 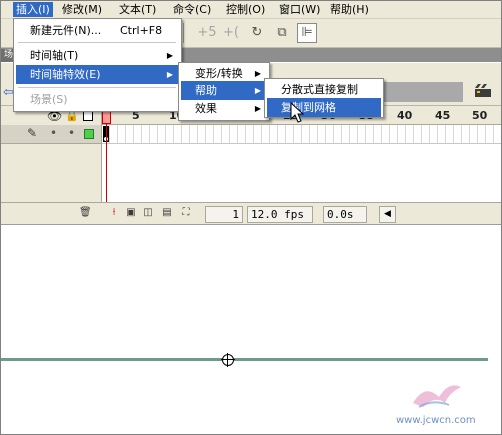 I want to click on menu-item-label: 帮助, so click(x=206, y=90).